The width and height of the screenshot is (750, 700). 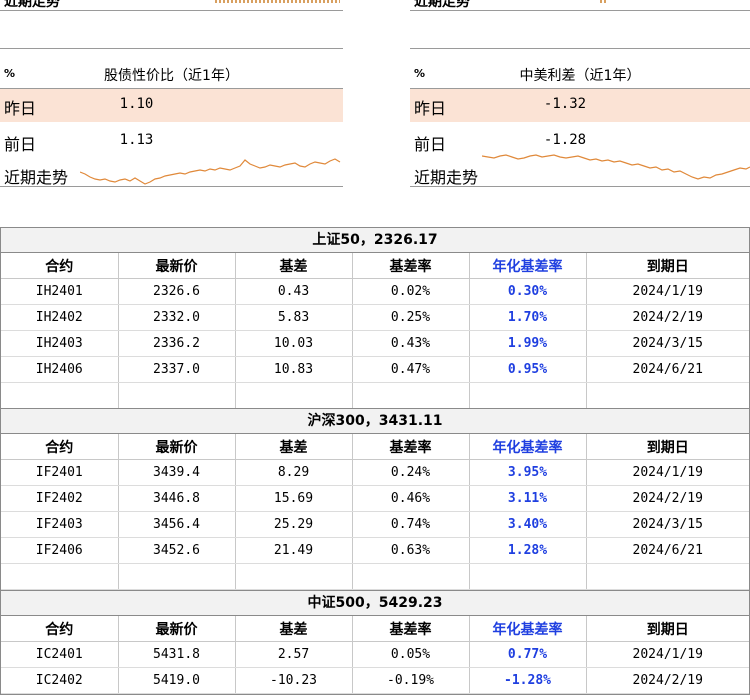 I want to click on annualized-basis-cell: 3.40%, so click(x=528, y=524).